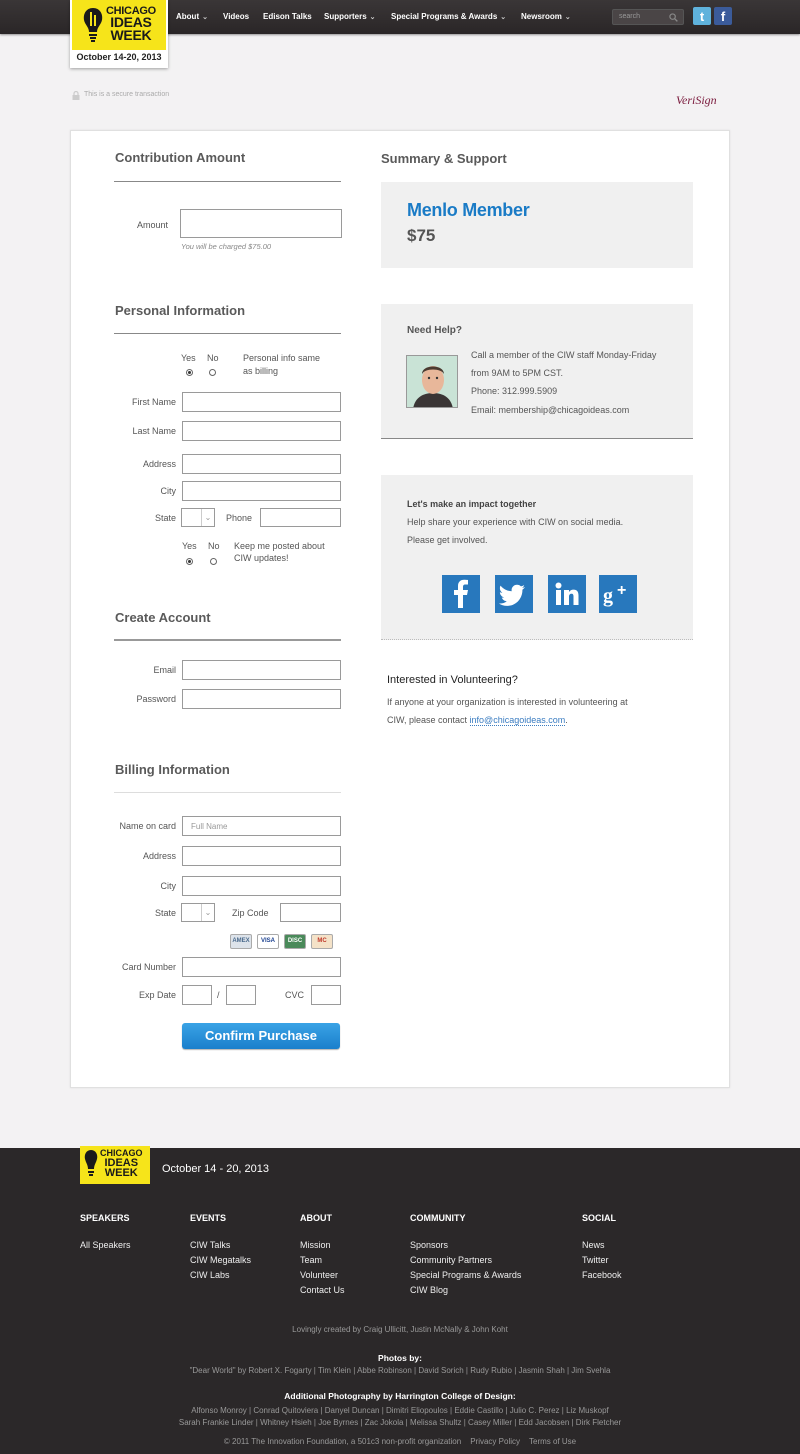 The width and height of the screenshot is (800, 1454). I want to click on volunteer-email-link: info@chicagoideas.com, so click(517, 720).